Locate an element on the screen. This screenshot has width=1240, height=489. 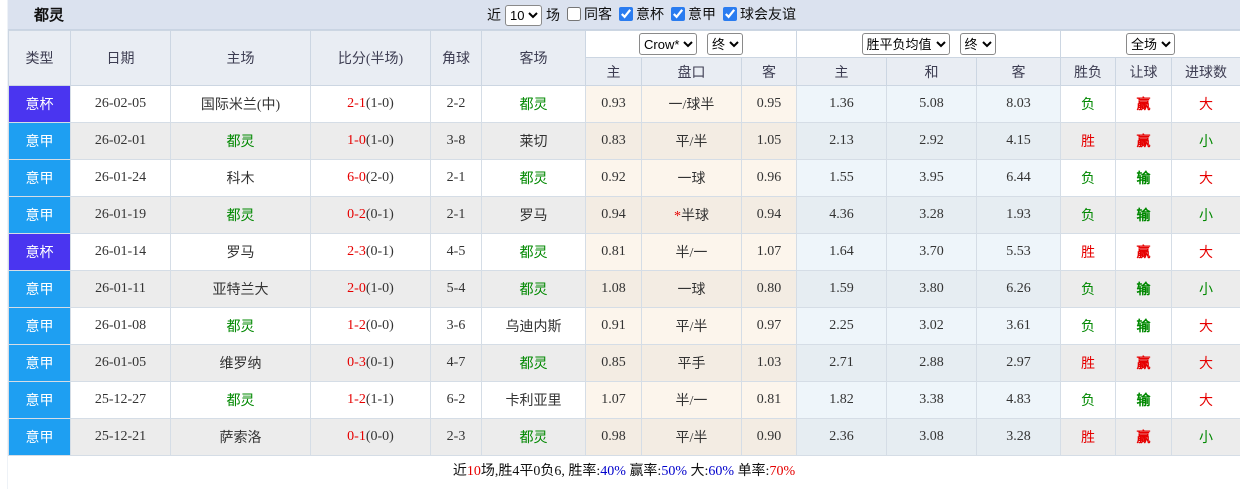
cell-away-team: 乌迪内斯 is located at coordinates (533, 326).